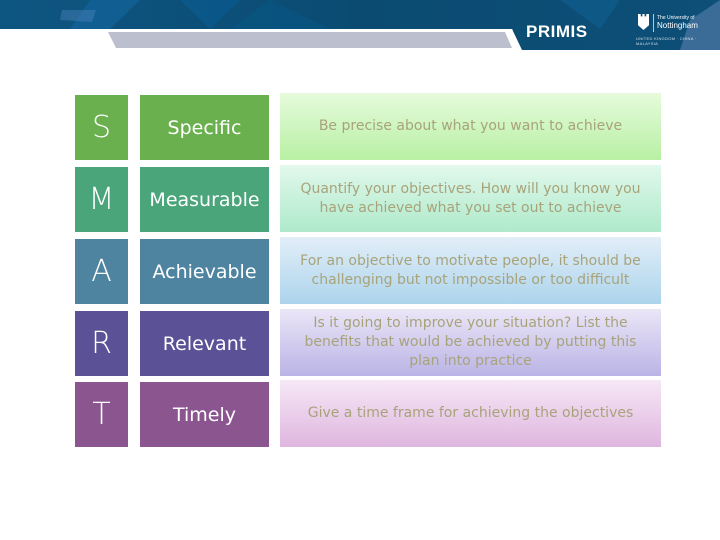 The image size is (720, 540). Describe the element at coordinates (204, 414) in the screenshot. I see `word-cell: Timely` at that location.